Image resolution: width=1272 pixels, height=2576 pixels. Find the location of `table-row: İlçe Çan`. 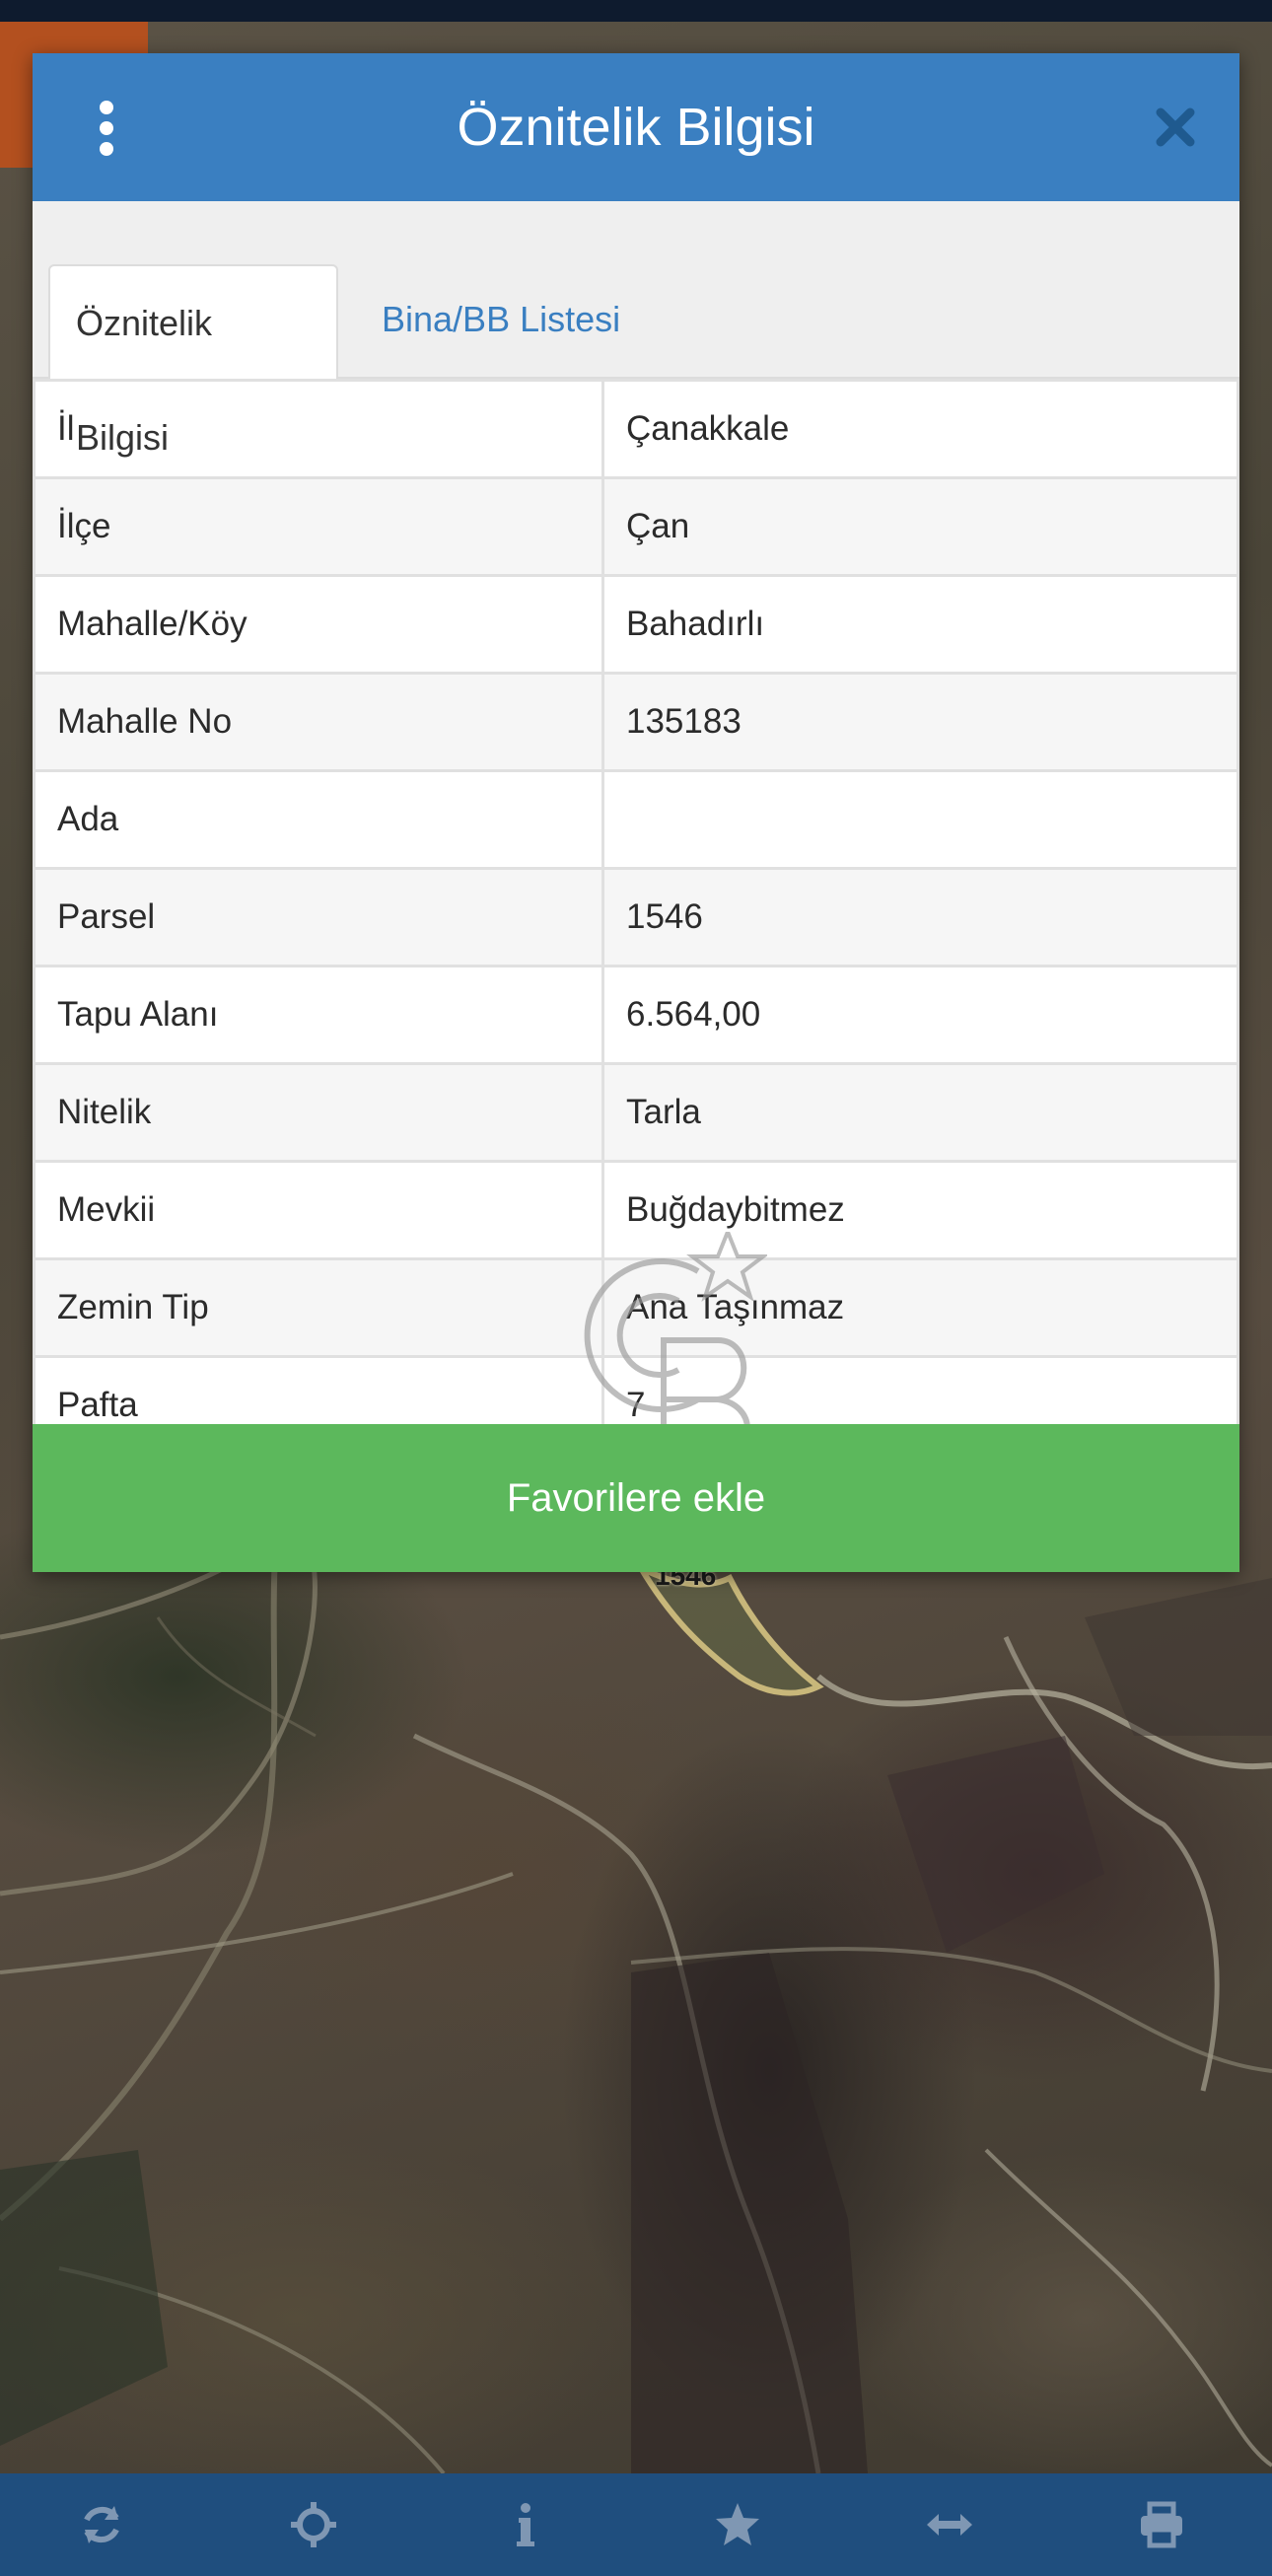

table-row: İlçe Çan is located at coordinates (636, 527).